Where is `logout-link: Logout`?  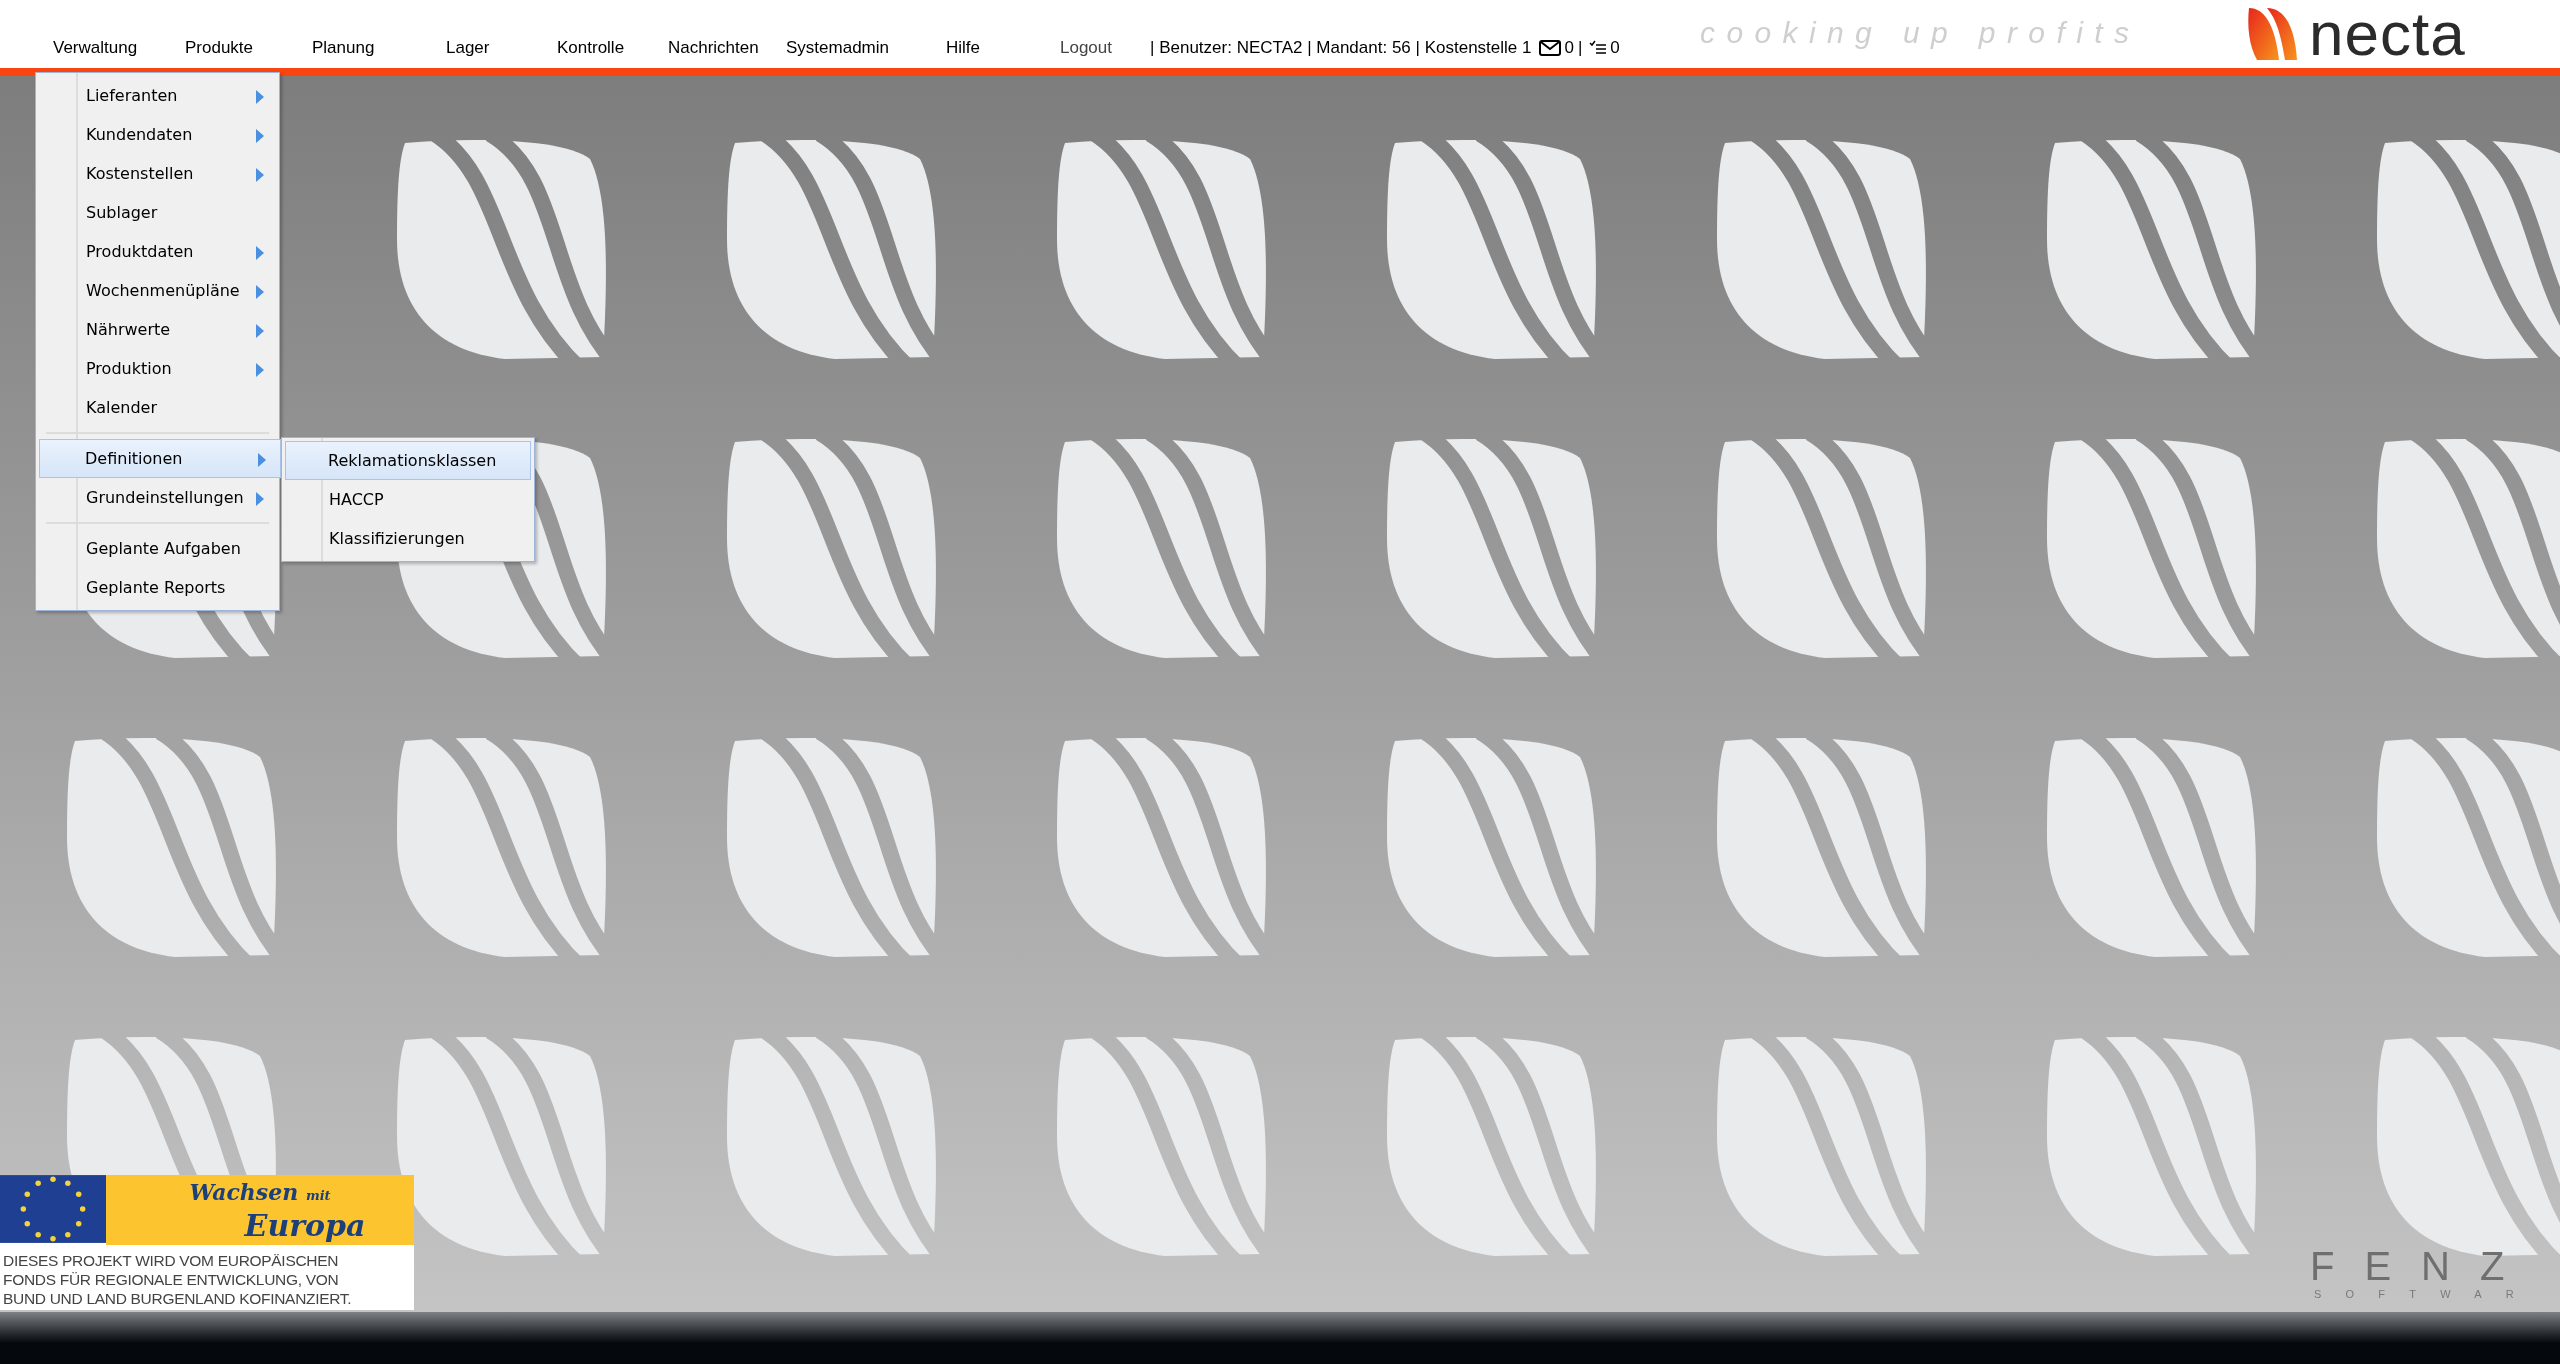 logout-link: Logout is located at coordinates (1105, 48).